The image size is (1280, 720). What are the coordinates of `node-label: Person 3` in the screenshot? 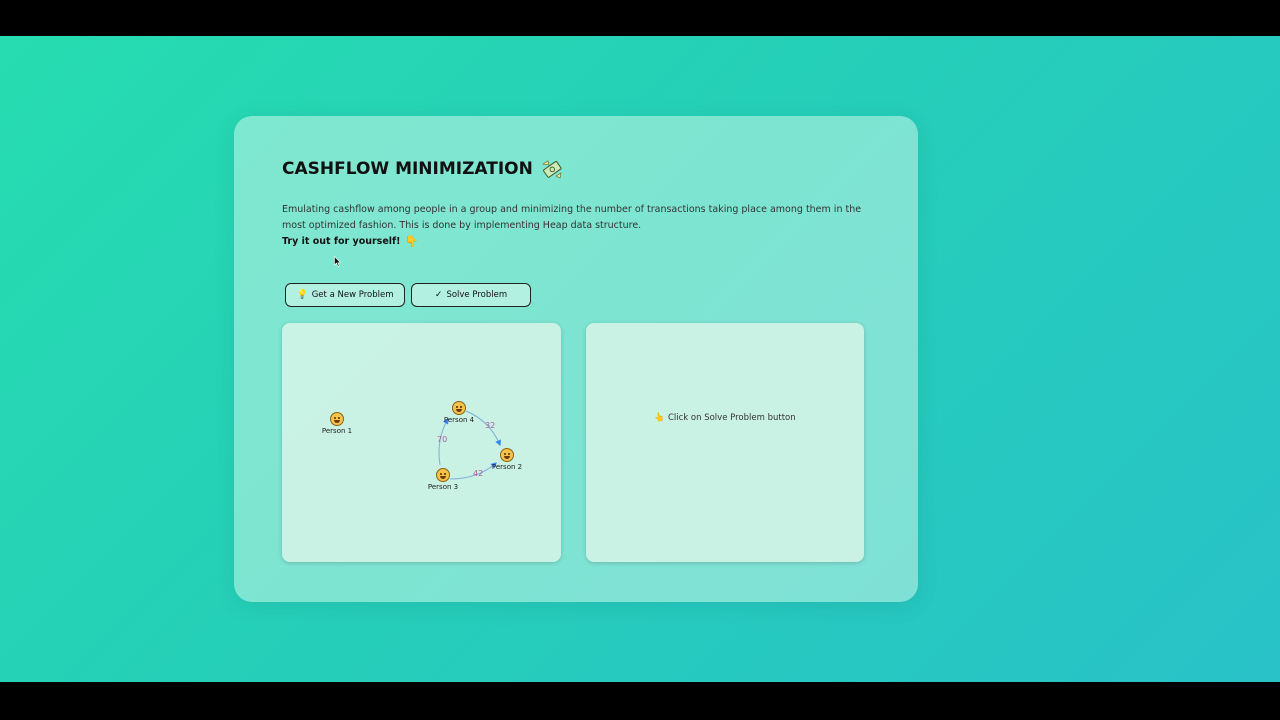 It's located at (443, 487).